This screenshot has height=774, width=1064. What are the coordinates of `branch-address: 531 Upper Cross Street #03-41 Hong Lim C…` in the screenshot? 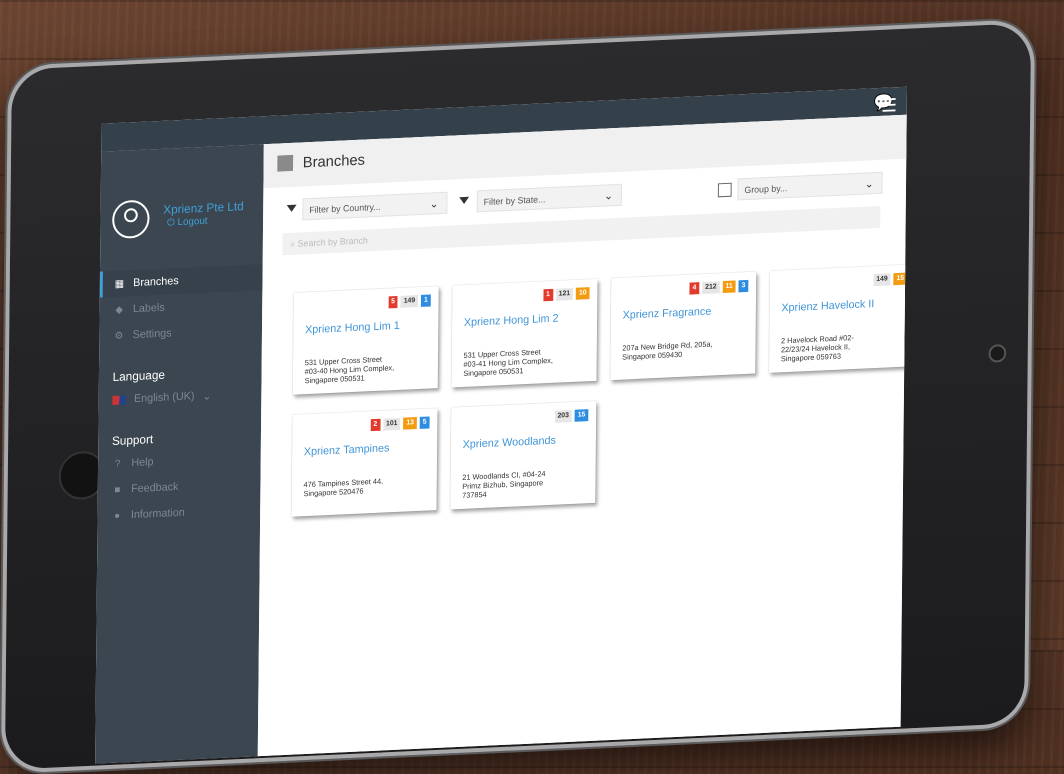 It's located at (508, 362).